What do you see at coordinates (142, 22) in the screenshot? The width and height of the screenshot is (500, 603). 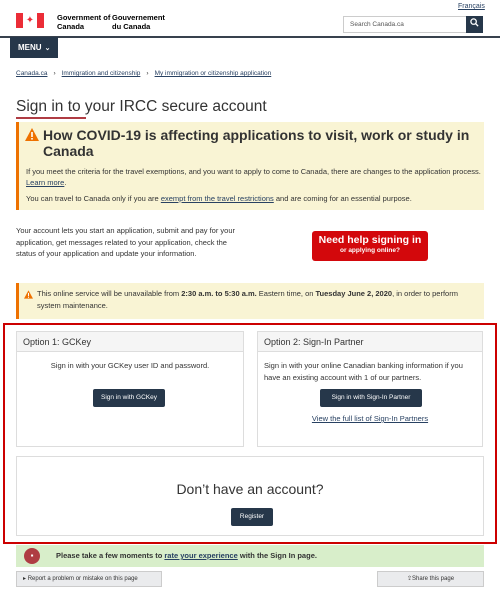 I see `gov-signature-fr: Gouvernement du Canada` at bounding box center [142, 22].